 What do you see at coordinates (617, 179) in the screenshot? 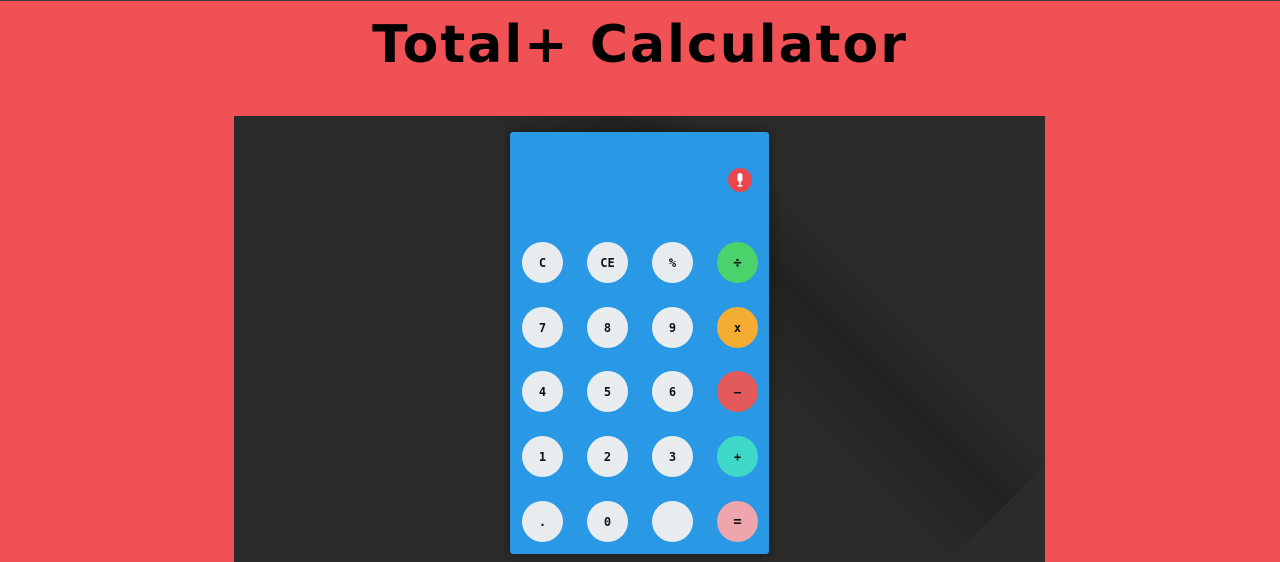
I see `calculator-display` at bounding box center [617, 179].